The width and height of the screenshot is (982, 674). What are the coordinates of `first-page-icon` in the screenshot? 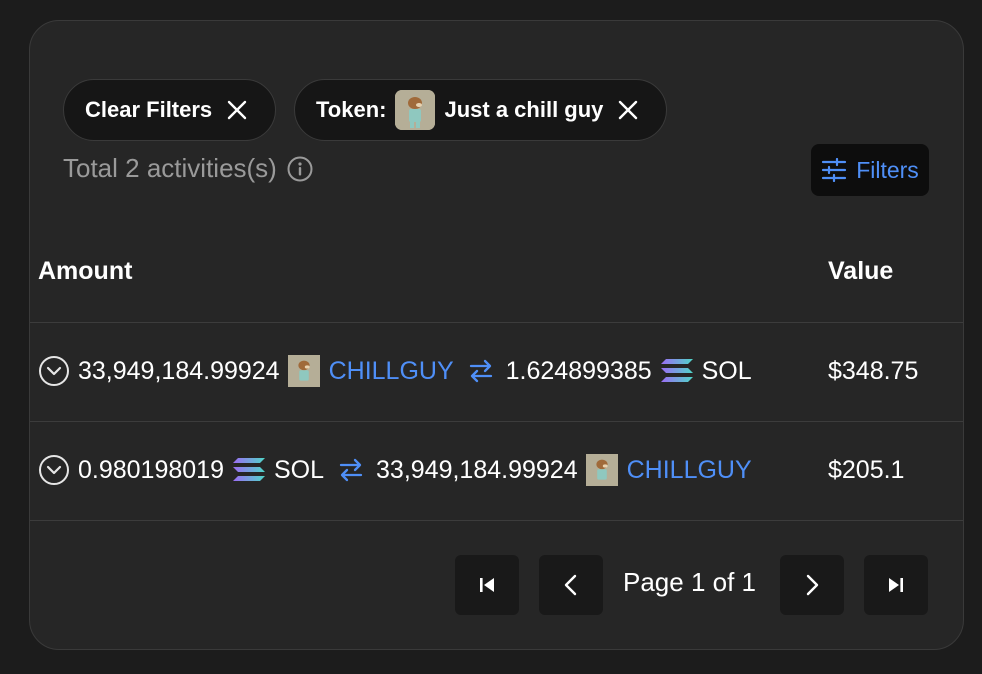 It's located at (487, 585).